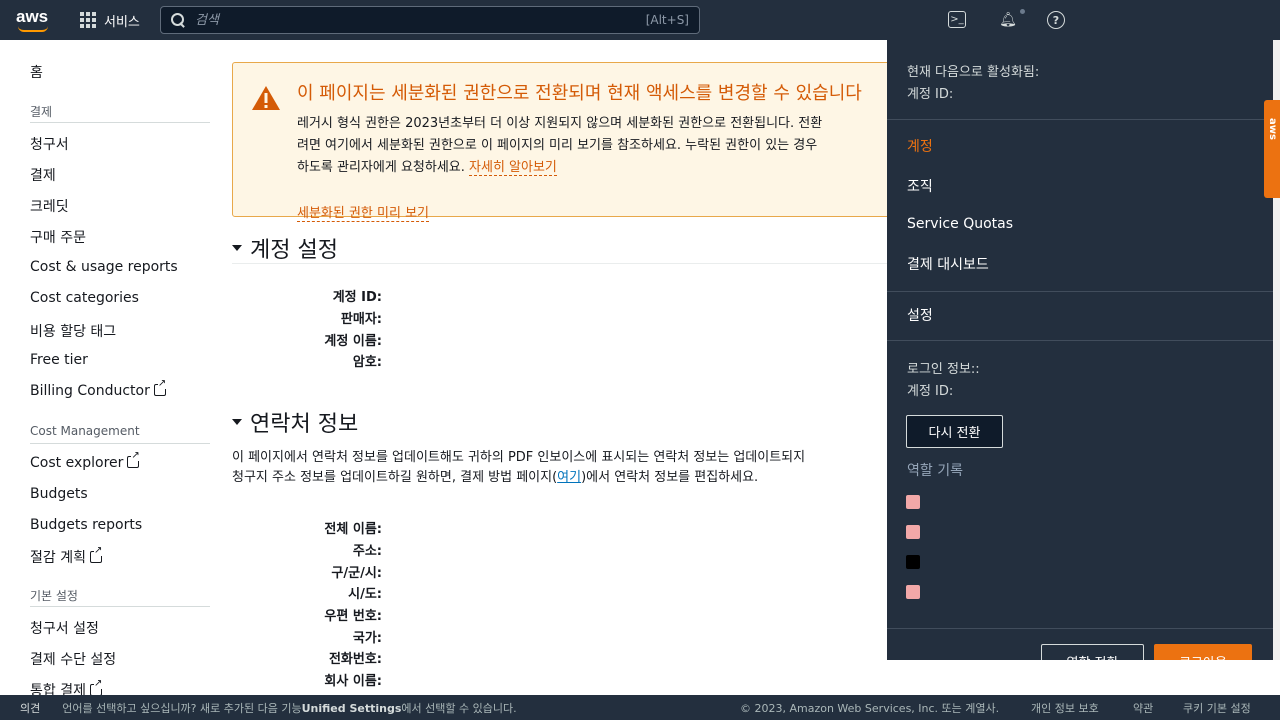  What do you see at coordinates (30, 708) in the screenshot?
I see `feedback-link: 의견` at bounding box center [30, 708].